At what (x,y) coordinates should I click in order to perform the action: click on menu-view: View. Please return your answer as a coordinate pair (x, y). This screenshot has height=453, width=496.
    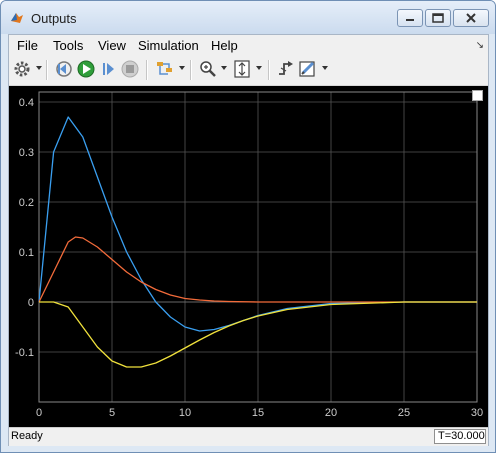
    Looking at the image, I should click on (112, 45).